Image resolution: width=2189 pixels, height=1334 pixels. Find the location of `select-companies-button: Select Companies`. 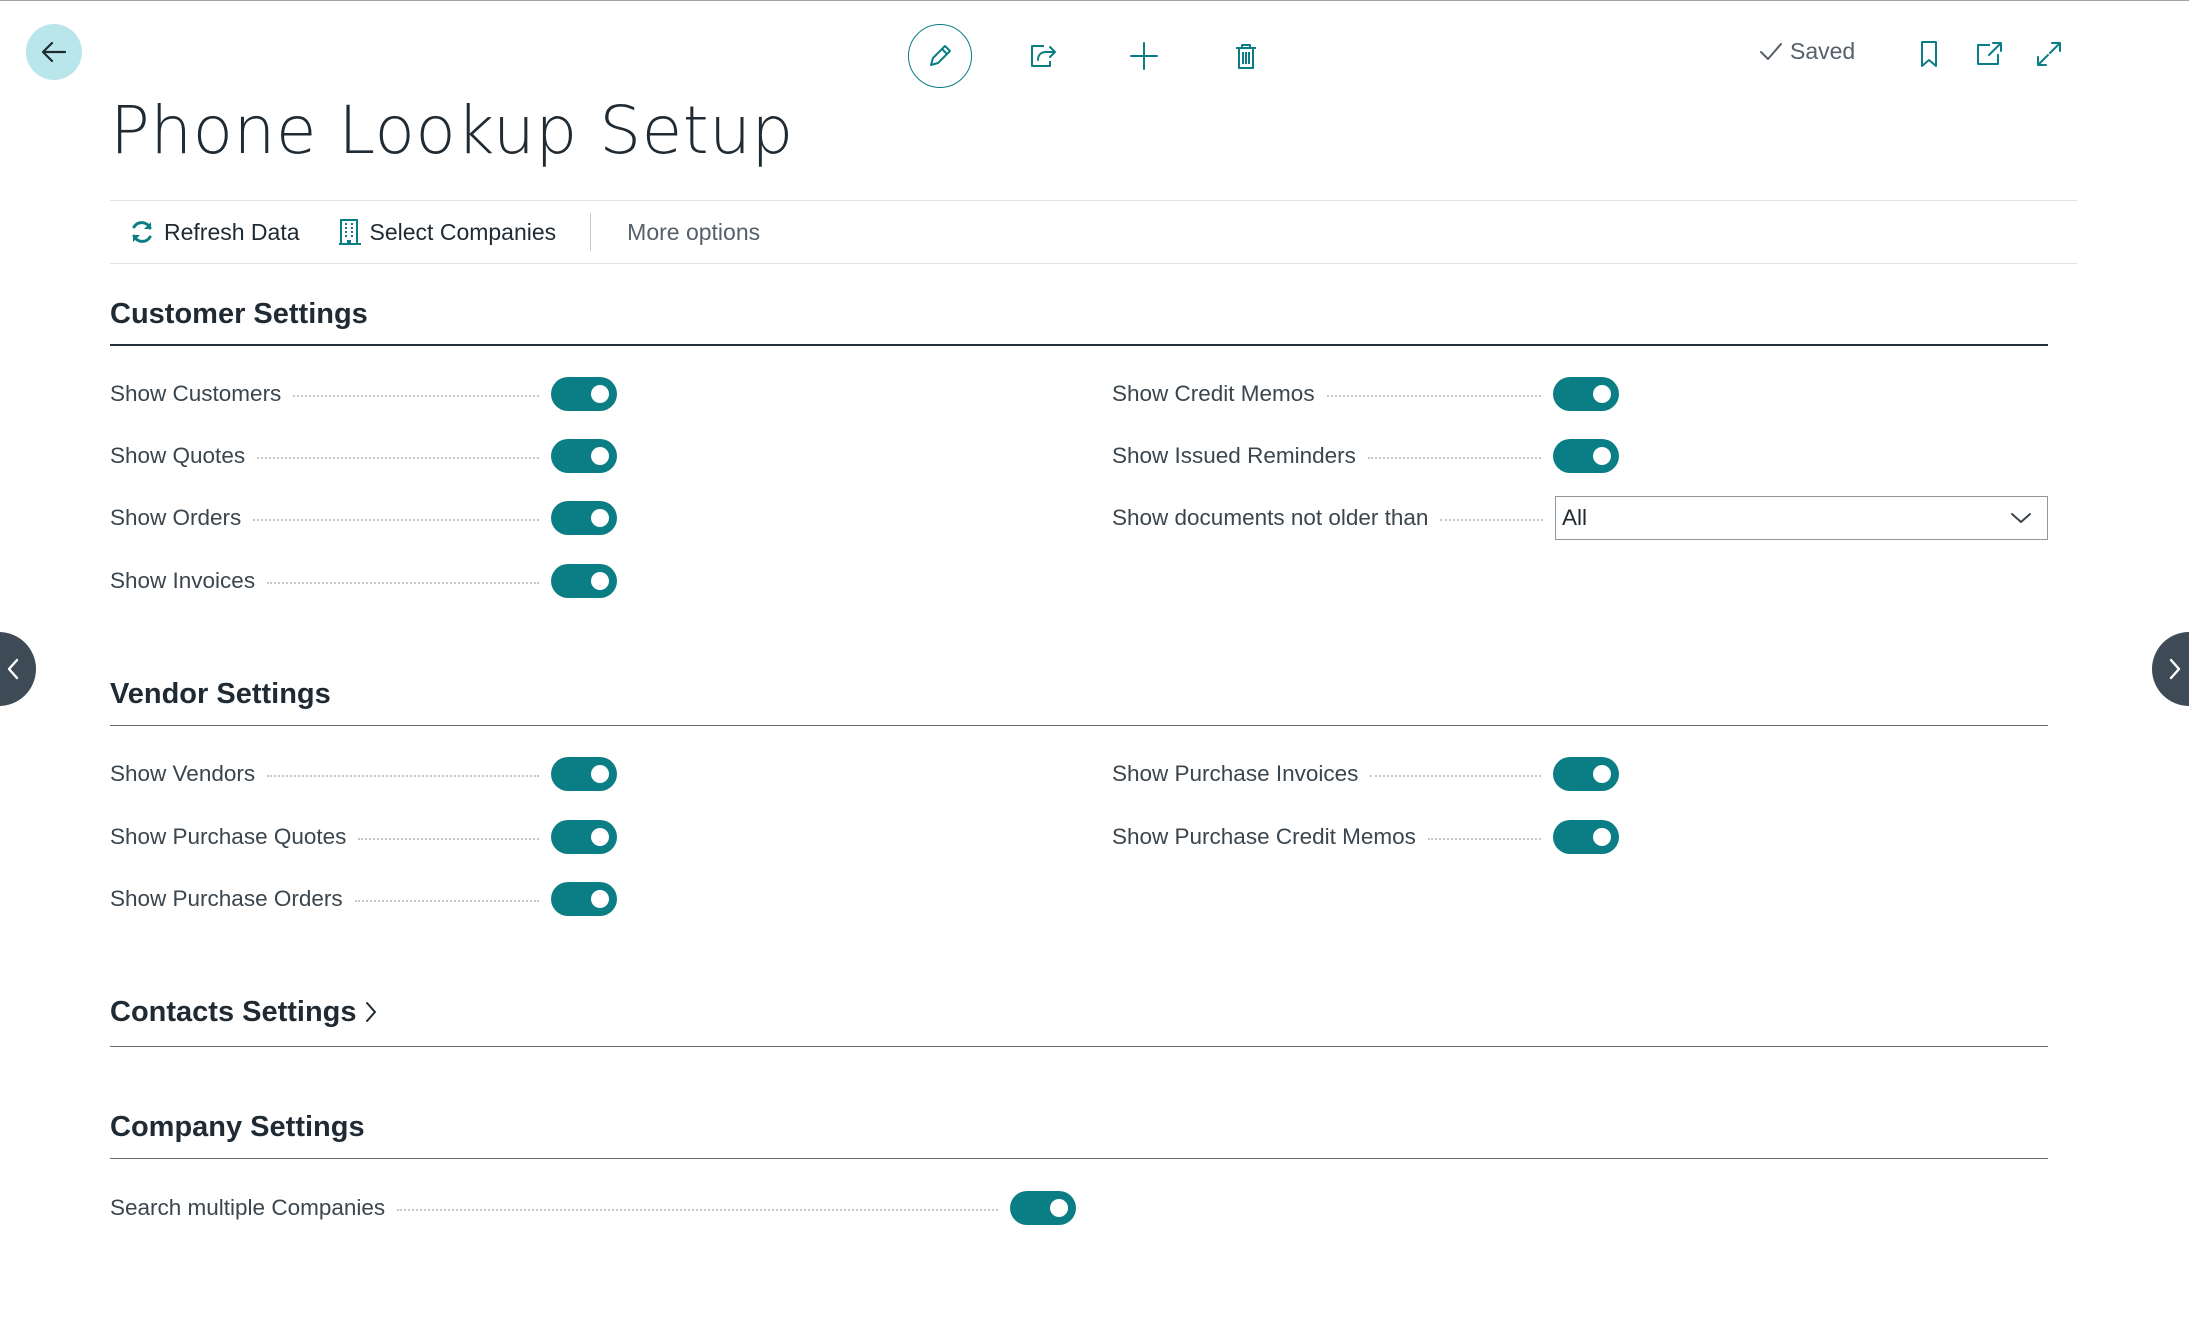

select-companies-button: Select Companies is located at coordinates (447, 232).